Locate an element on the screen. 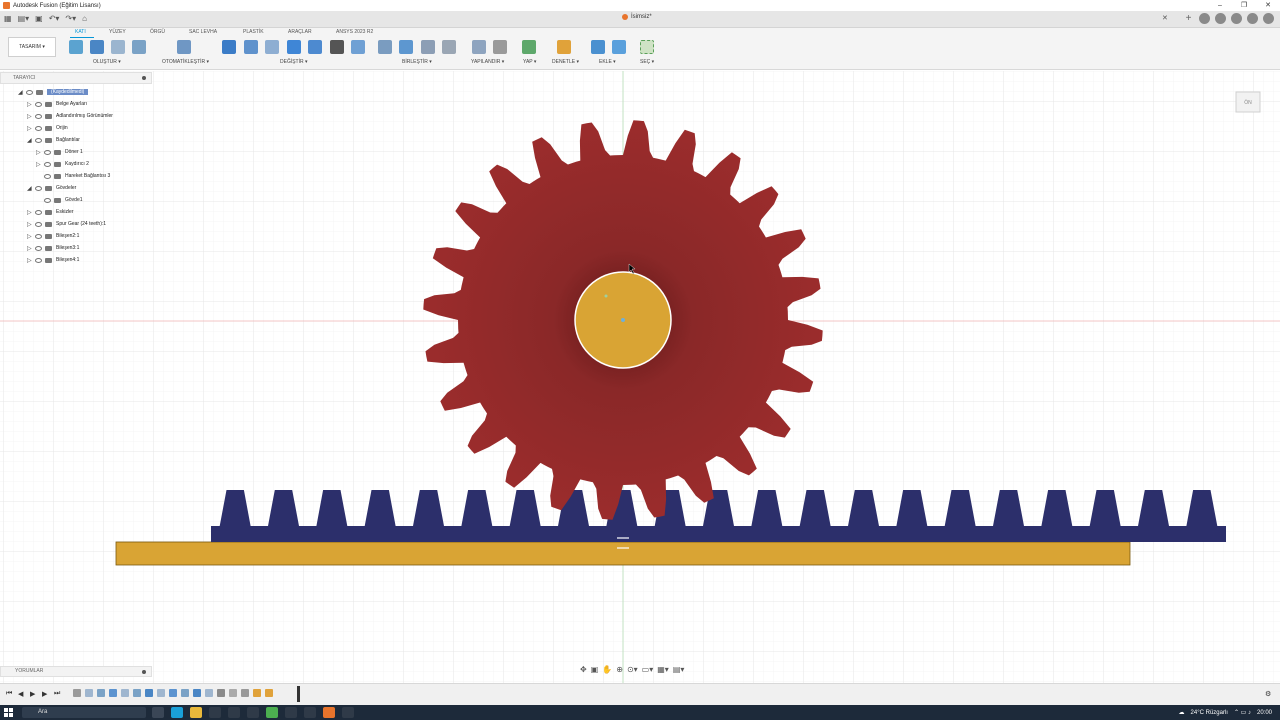  fillet-icon is located at coordinates (251, 47).